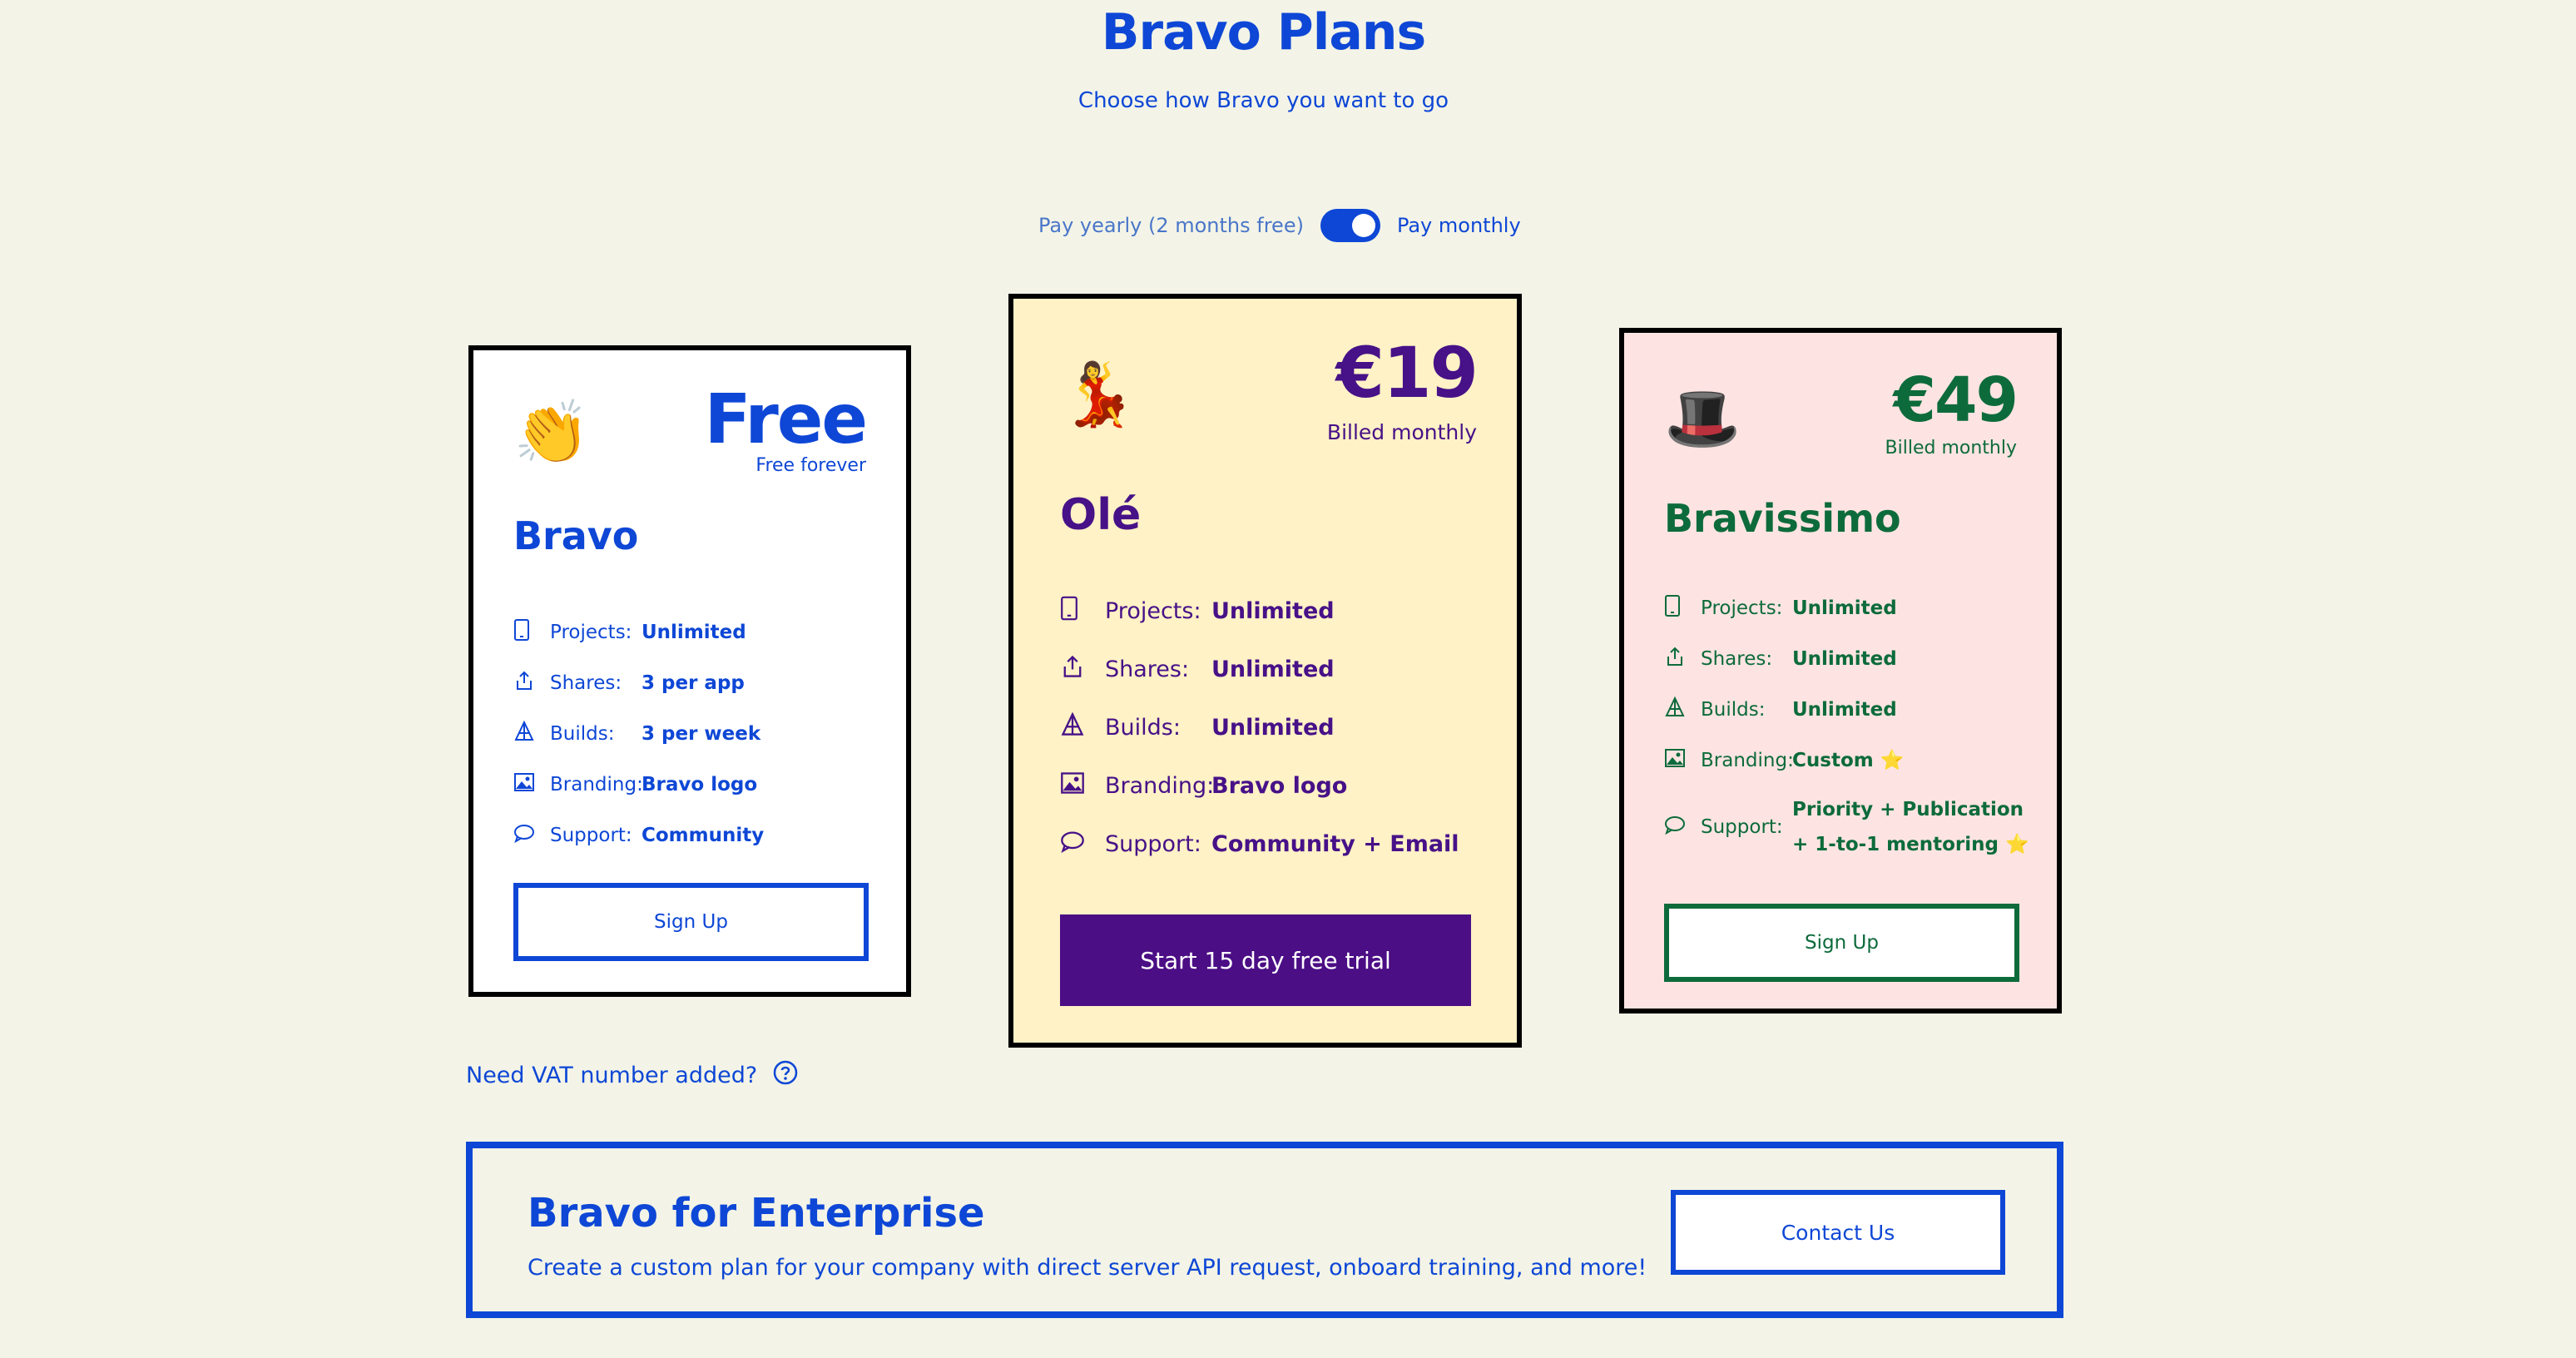  I want to click on plan-price: Free, so click(786, 419).